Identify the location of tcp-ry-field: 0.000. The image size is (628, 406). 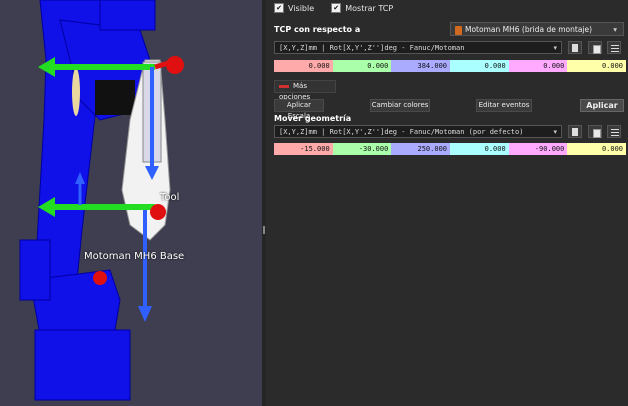
(538, 66).